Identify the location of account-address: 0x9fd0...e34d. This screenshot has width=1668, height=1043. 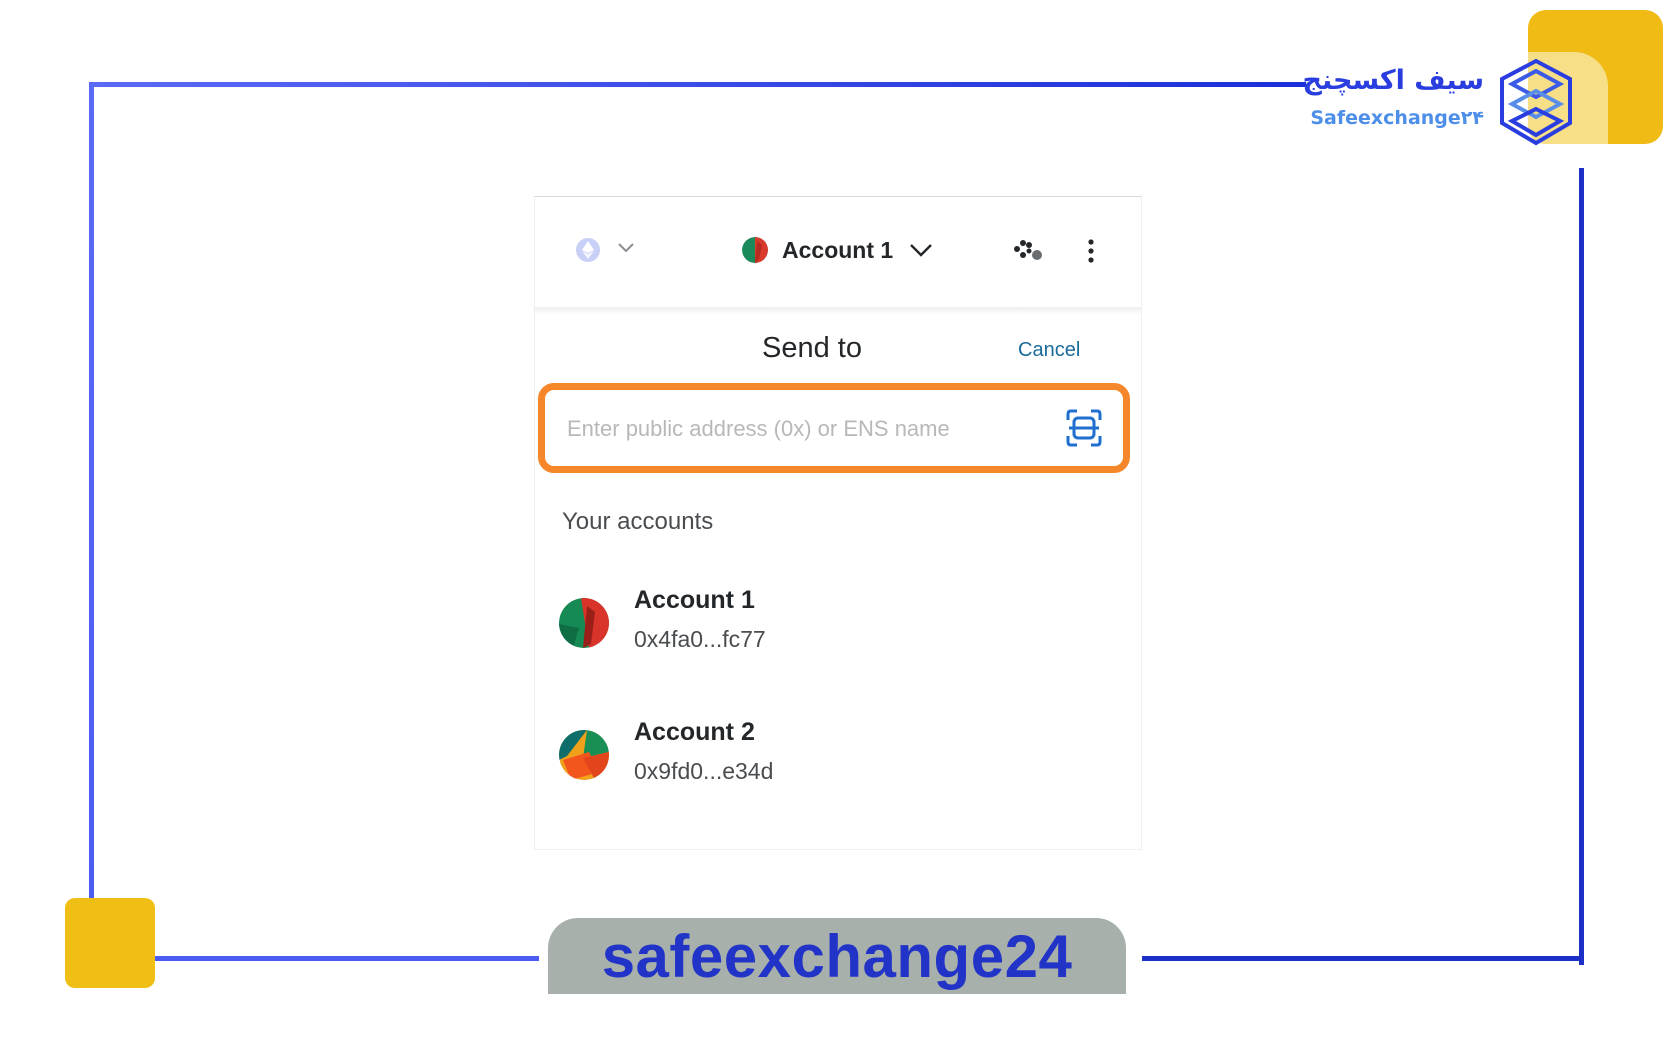
(704, 771).